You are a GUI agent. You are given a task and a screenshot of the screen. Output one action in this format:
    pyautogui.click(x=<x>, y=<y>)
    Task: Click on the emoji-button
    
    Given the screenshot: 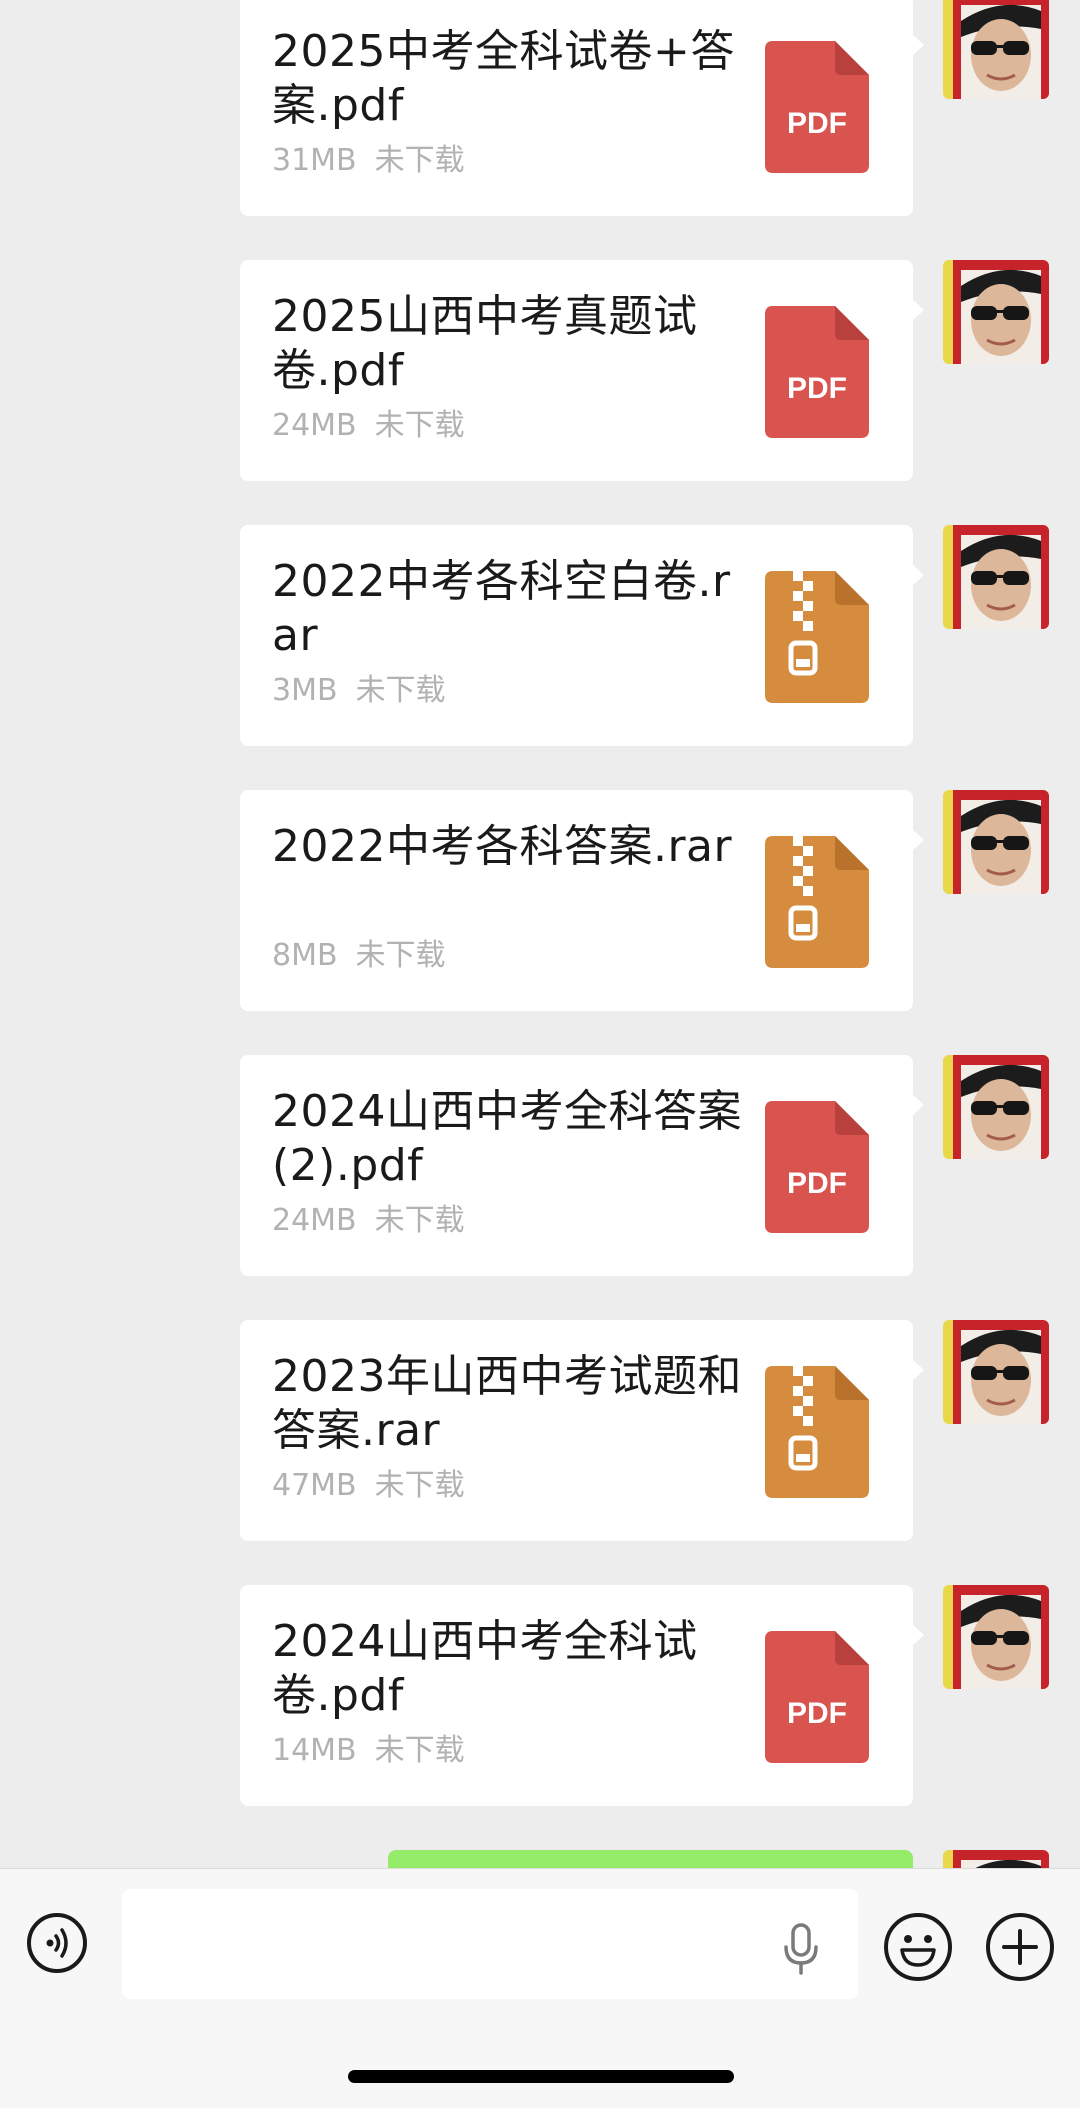 What is the action you would take?
    pyautogui.click(x=918, y=1947)
    